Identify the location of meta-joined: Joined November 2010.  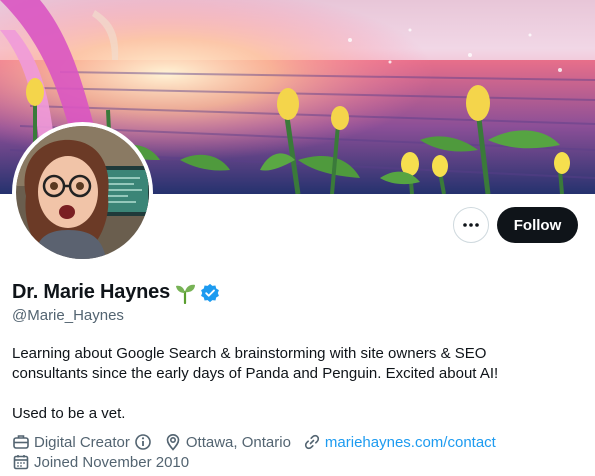
(100, 462).